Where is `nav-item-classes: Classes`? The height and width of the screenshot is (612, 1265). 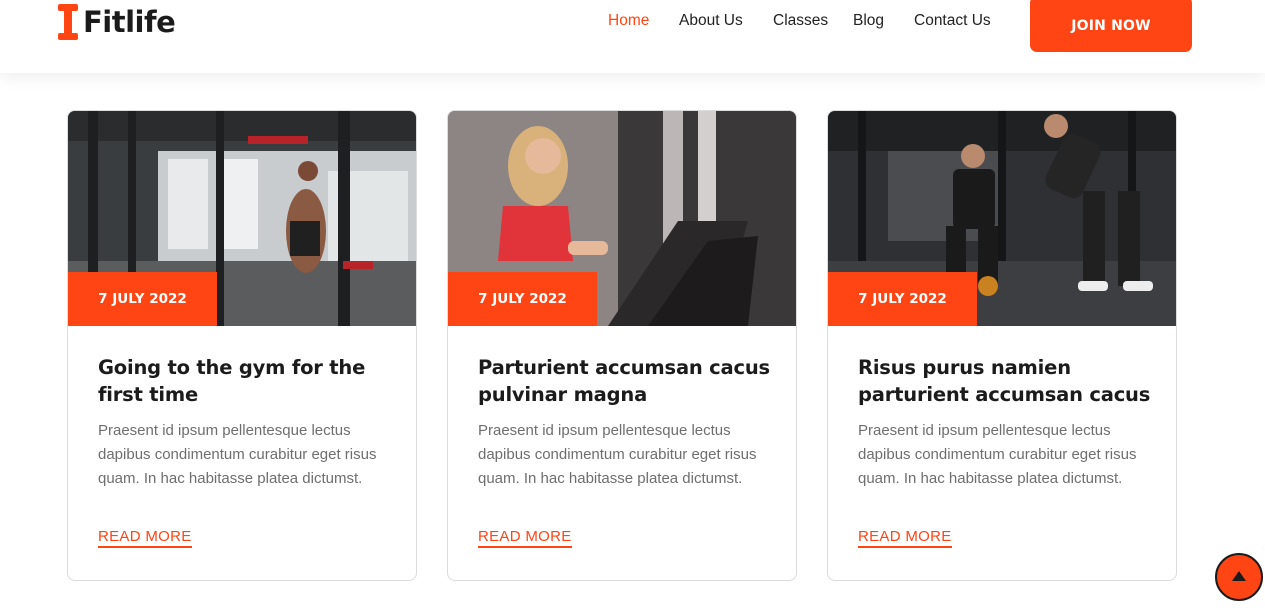
nav-item-classes: Classes is located at coordinates (808, 21).